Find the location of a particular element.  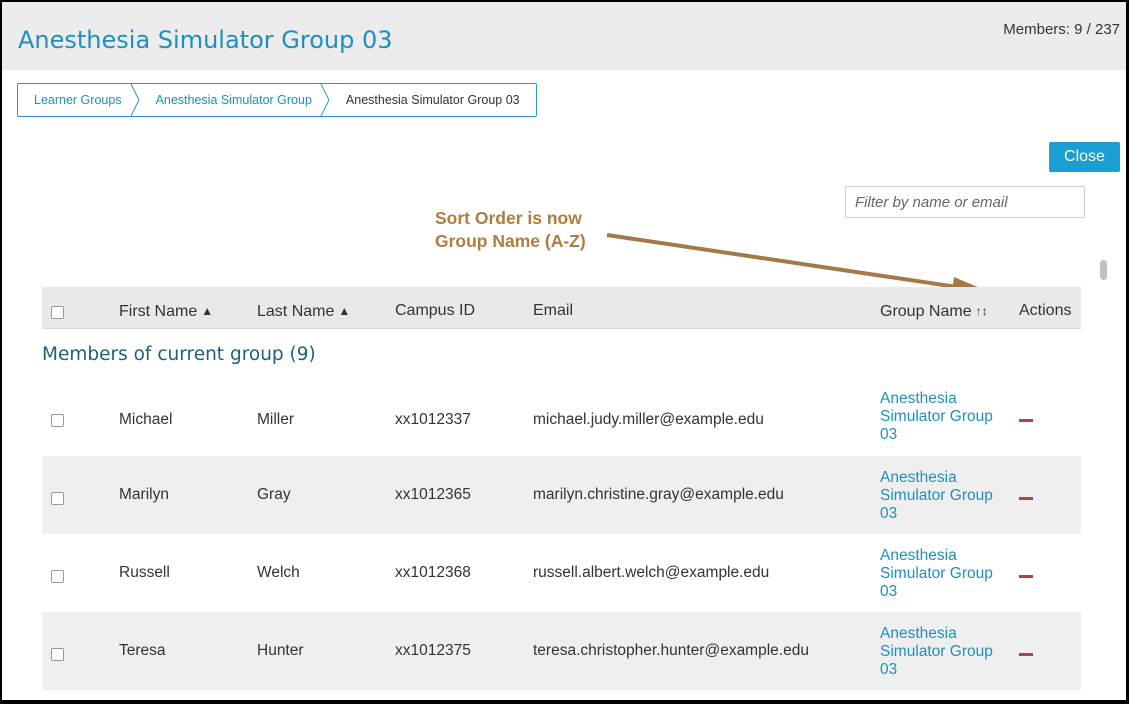

annotation-line-2: Group Name (A-Z) is located at coordinates (510, 241).